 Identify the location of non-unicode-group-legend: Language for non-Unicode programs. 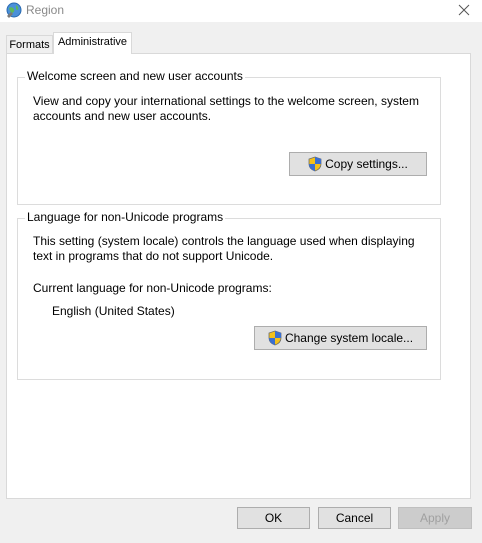
(125, 217).